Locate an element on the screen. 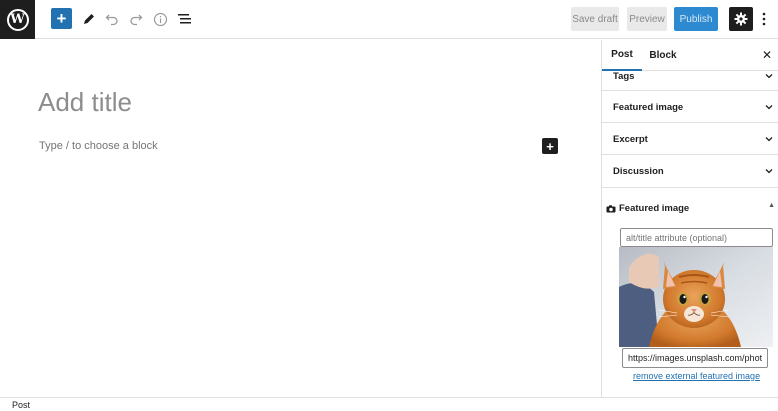  panel-discussion-label: Discussion is located at coordinates (638, 171).